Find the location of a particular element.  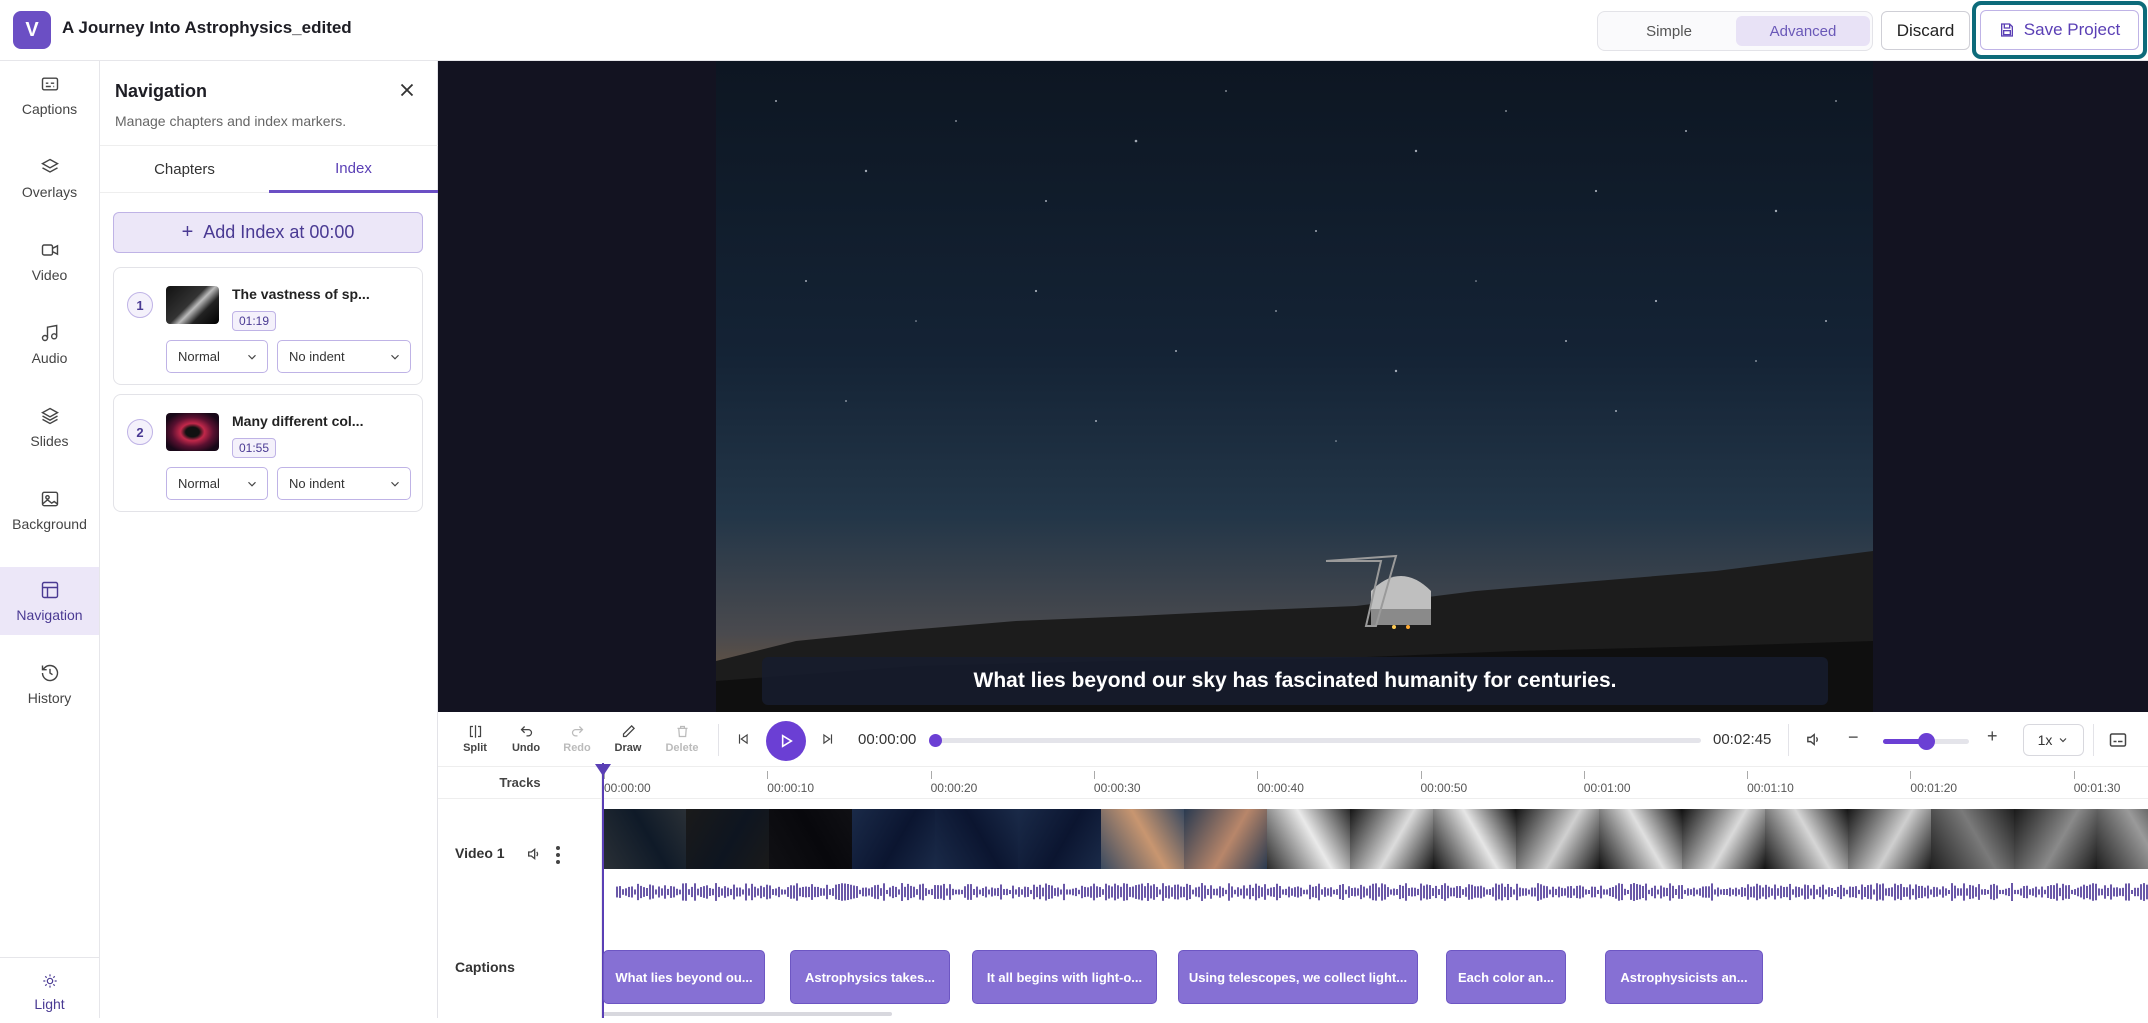

add-index-label: Add Index at 00:00 is located at coordinates (279, 232).